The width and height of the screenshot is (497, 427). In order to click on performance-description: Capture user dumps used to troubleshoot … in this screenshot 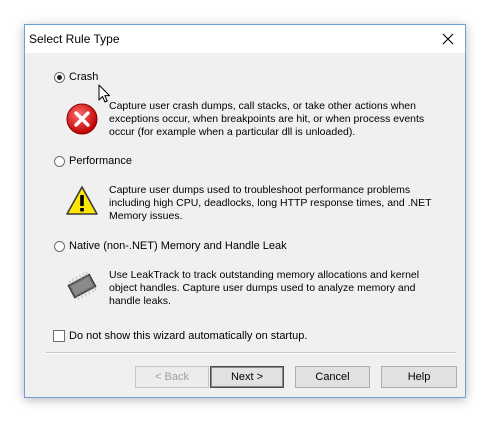, I will do `click(270, 203)`.